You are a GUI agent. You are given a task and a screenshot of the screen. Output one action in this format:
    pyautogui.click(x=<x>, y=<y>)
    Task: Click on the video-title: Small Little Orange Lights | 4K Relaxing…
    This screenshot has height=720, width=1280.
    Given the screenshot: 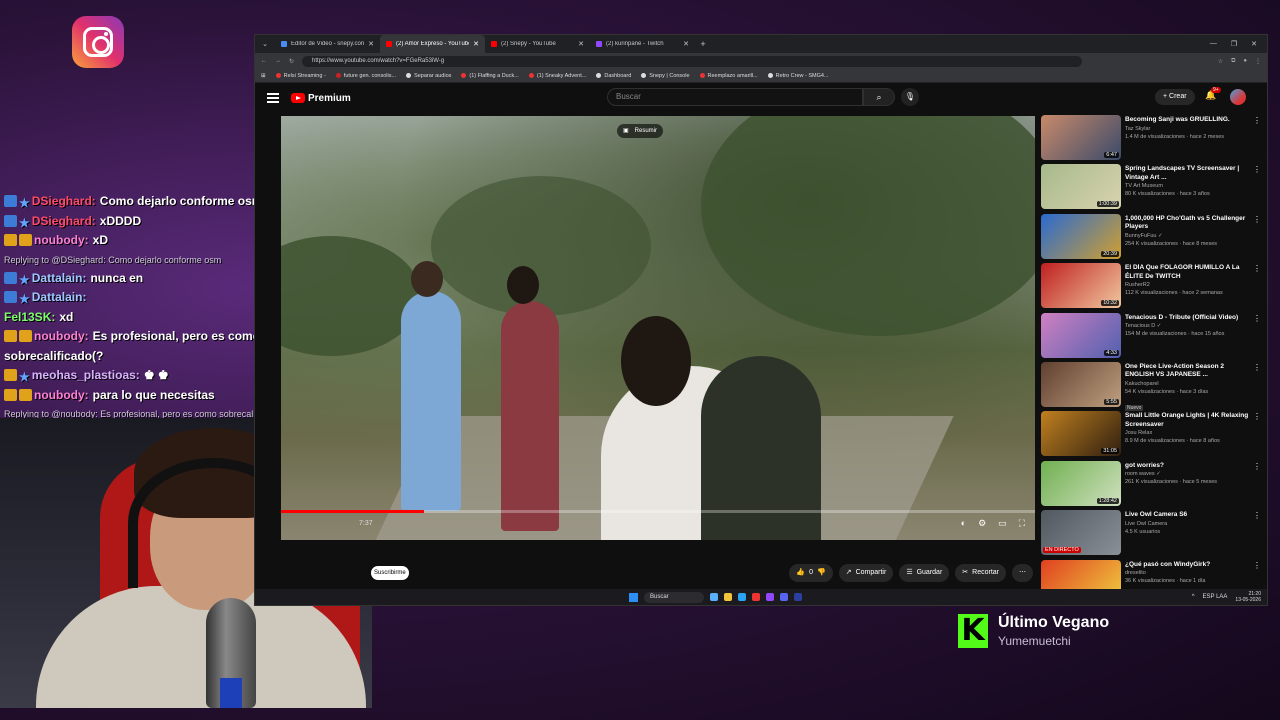 What is the action you would take?
    pyautogui.click(x=1193, y=420)
    